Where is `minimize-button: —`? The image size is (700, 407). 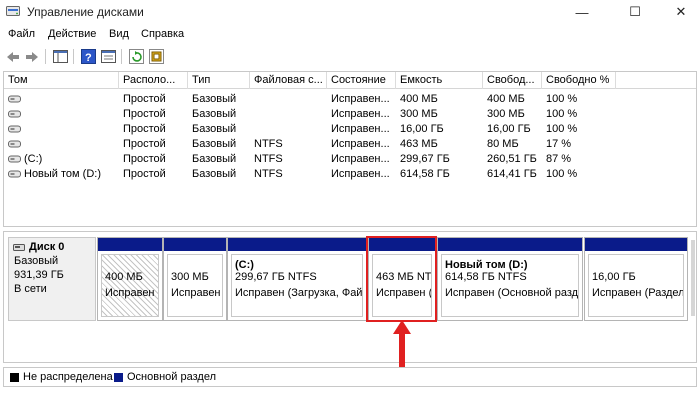 minimize-button: — is located at coordinates (582, 12).